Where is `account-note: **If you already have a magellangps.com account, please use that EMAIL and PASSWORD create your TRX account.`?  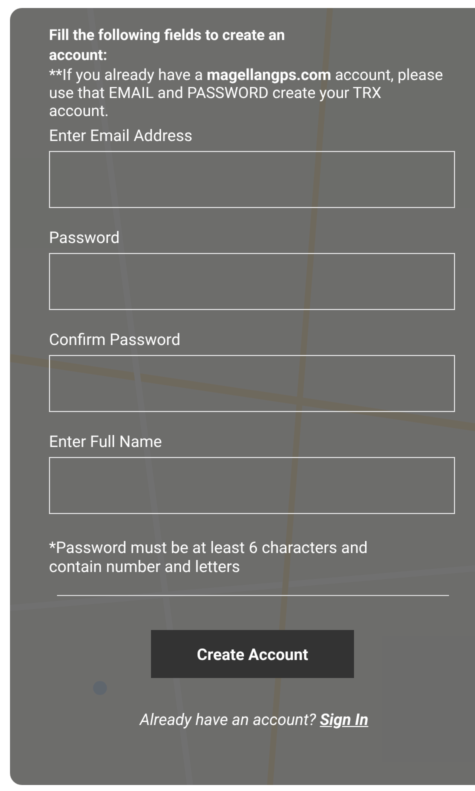
account-note: **If you already have a magellangps.com account, please use that EMAIL and PASSWORD create your TRX account. is located at coordinates (246, 93).